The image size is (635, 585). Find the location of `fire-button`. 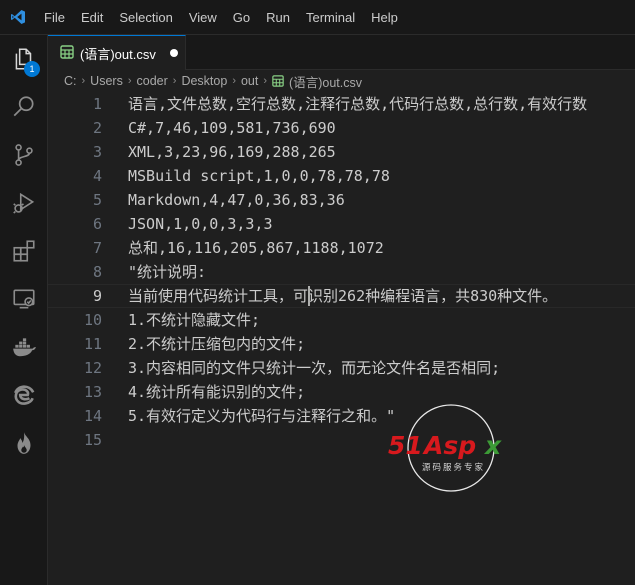

fire-button is located at coordinates (24, 445).